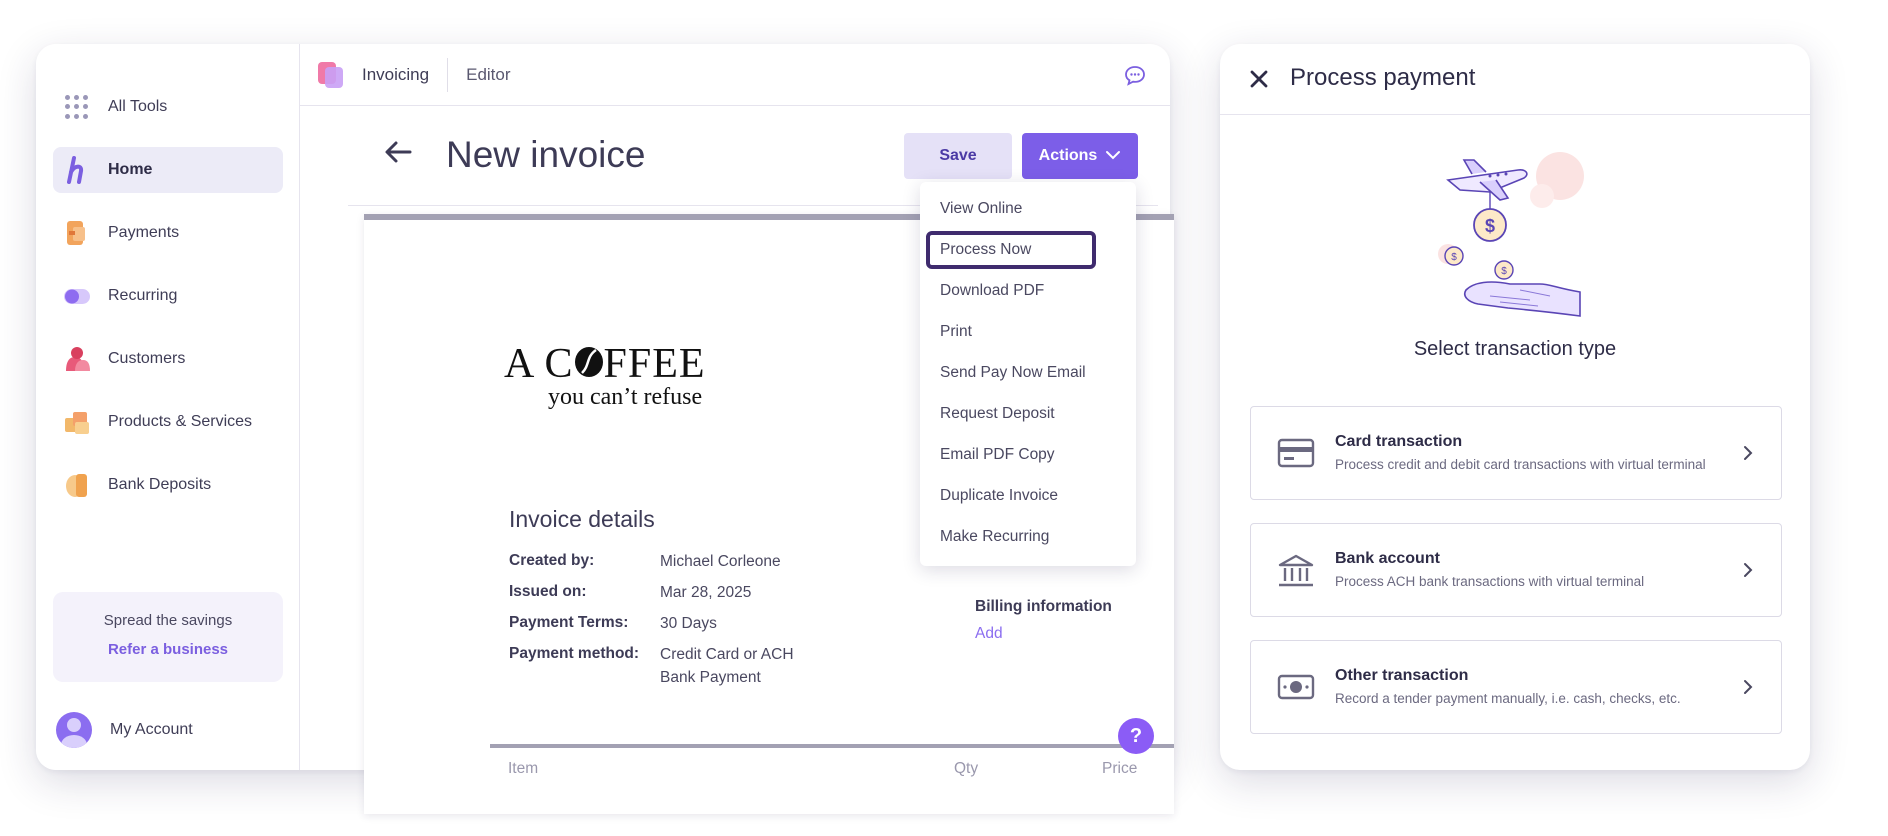  Describe the element at coordinates (77, 359) in the screenshot. I see `customers-icon` at that location.